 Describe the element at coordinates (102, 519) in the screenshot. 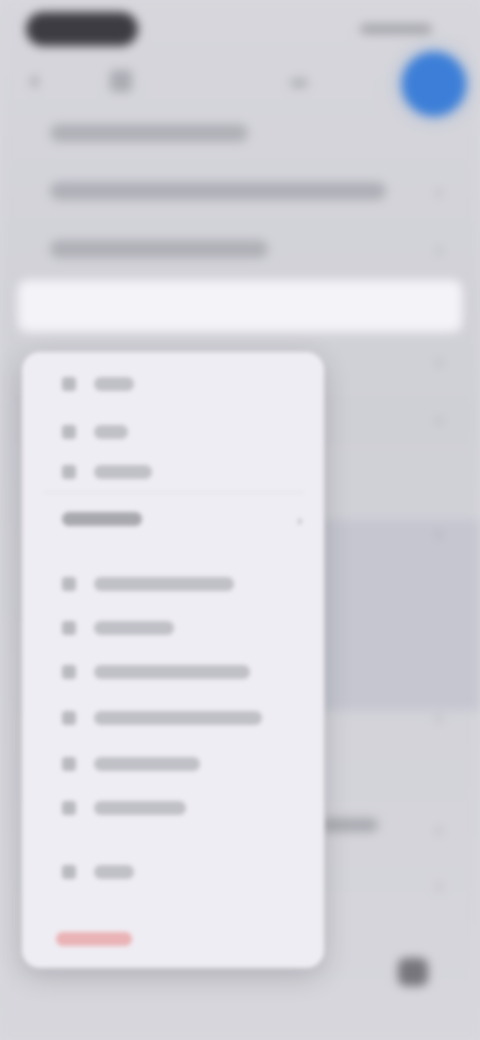

I see `section-label` at that location.